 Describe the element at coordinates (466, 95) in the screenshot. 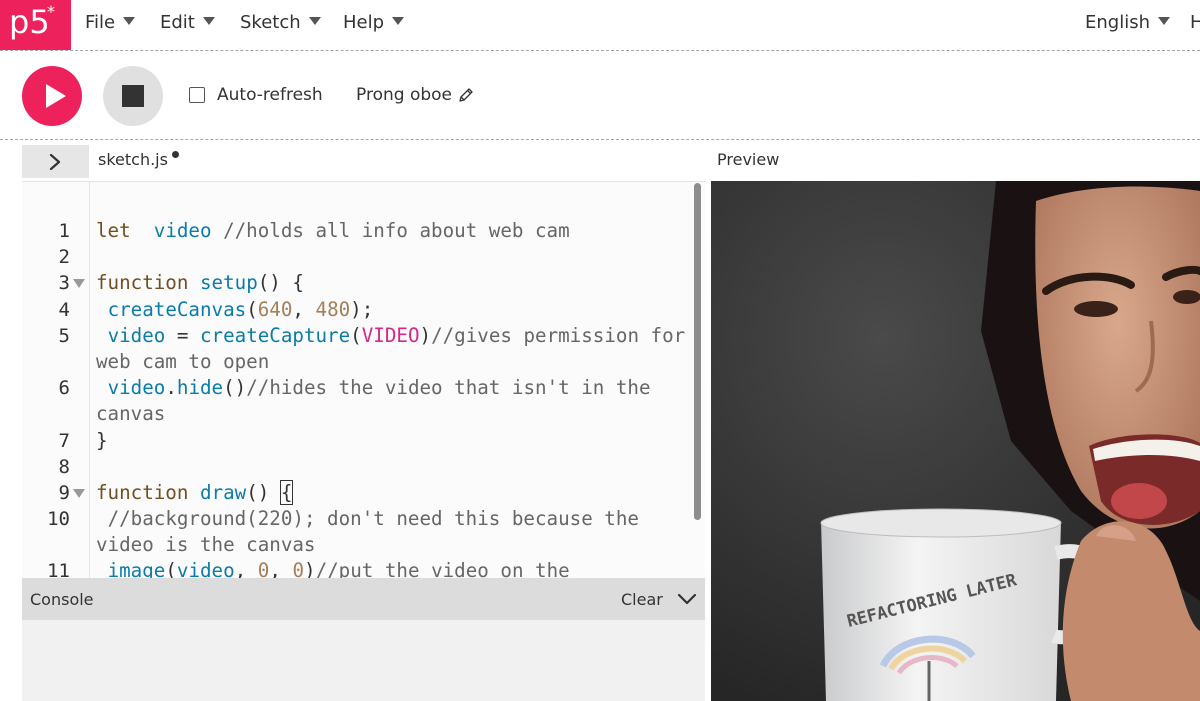

I see `pencil-icon` at that location.